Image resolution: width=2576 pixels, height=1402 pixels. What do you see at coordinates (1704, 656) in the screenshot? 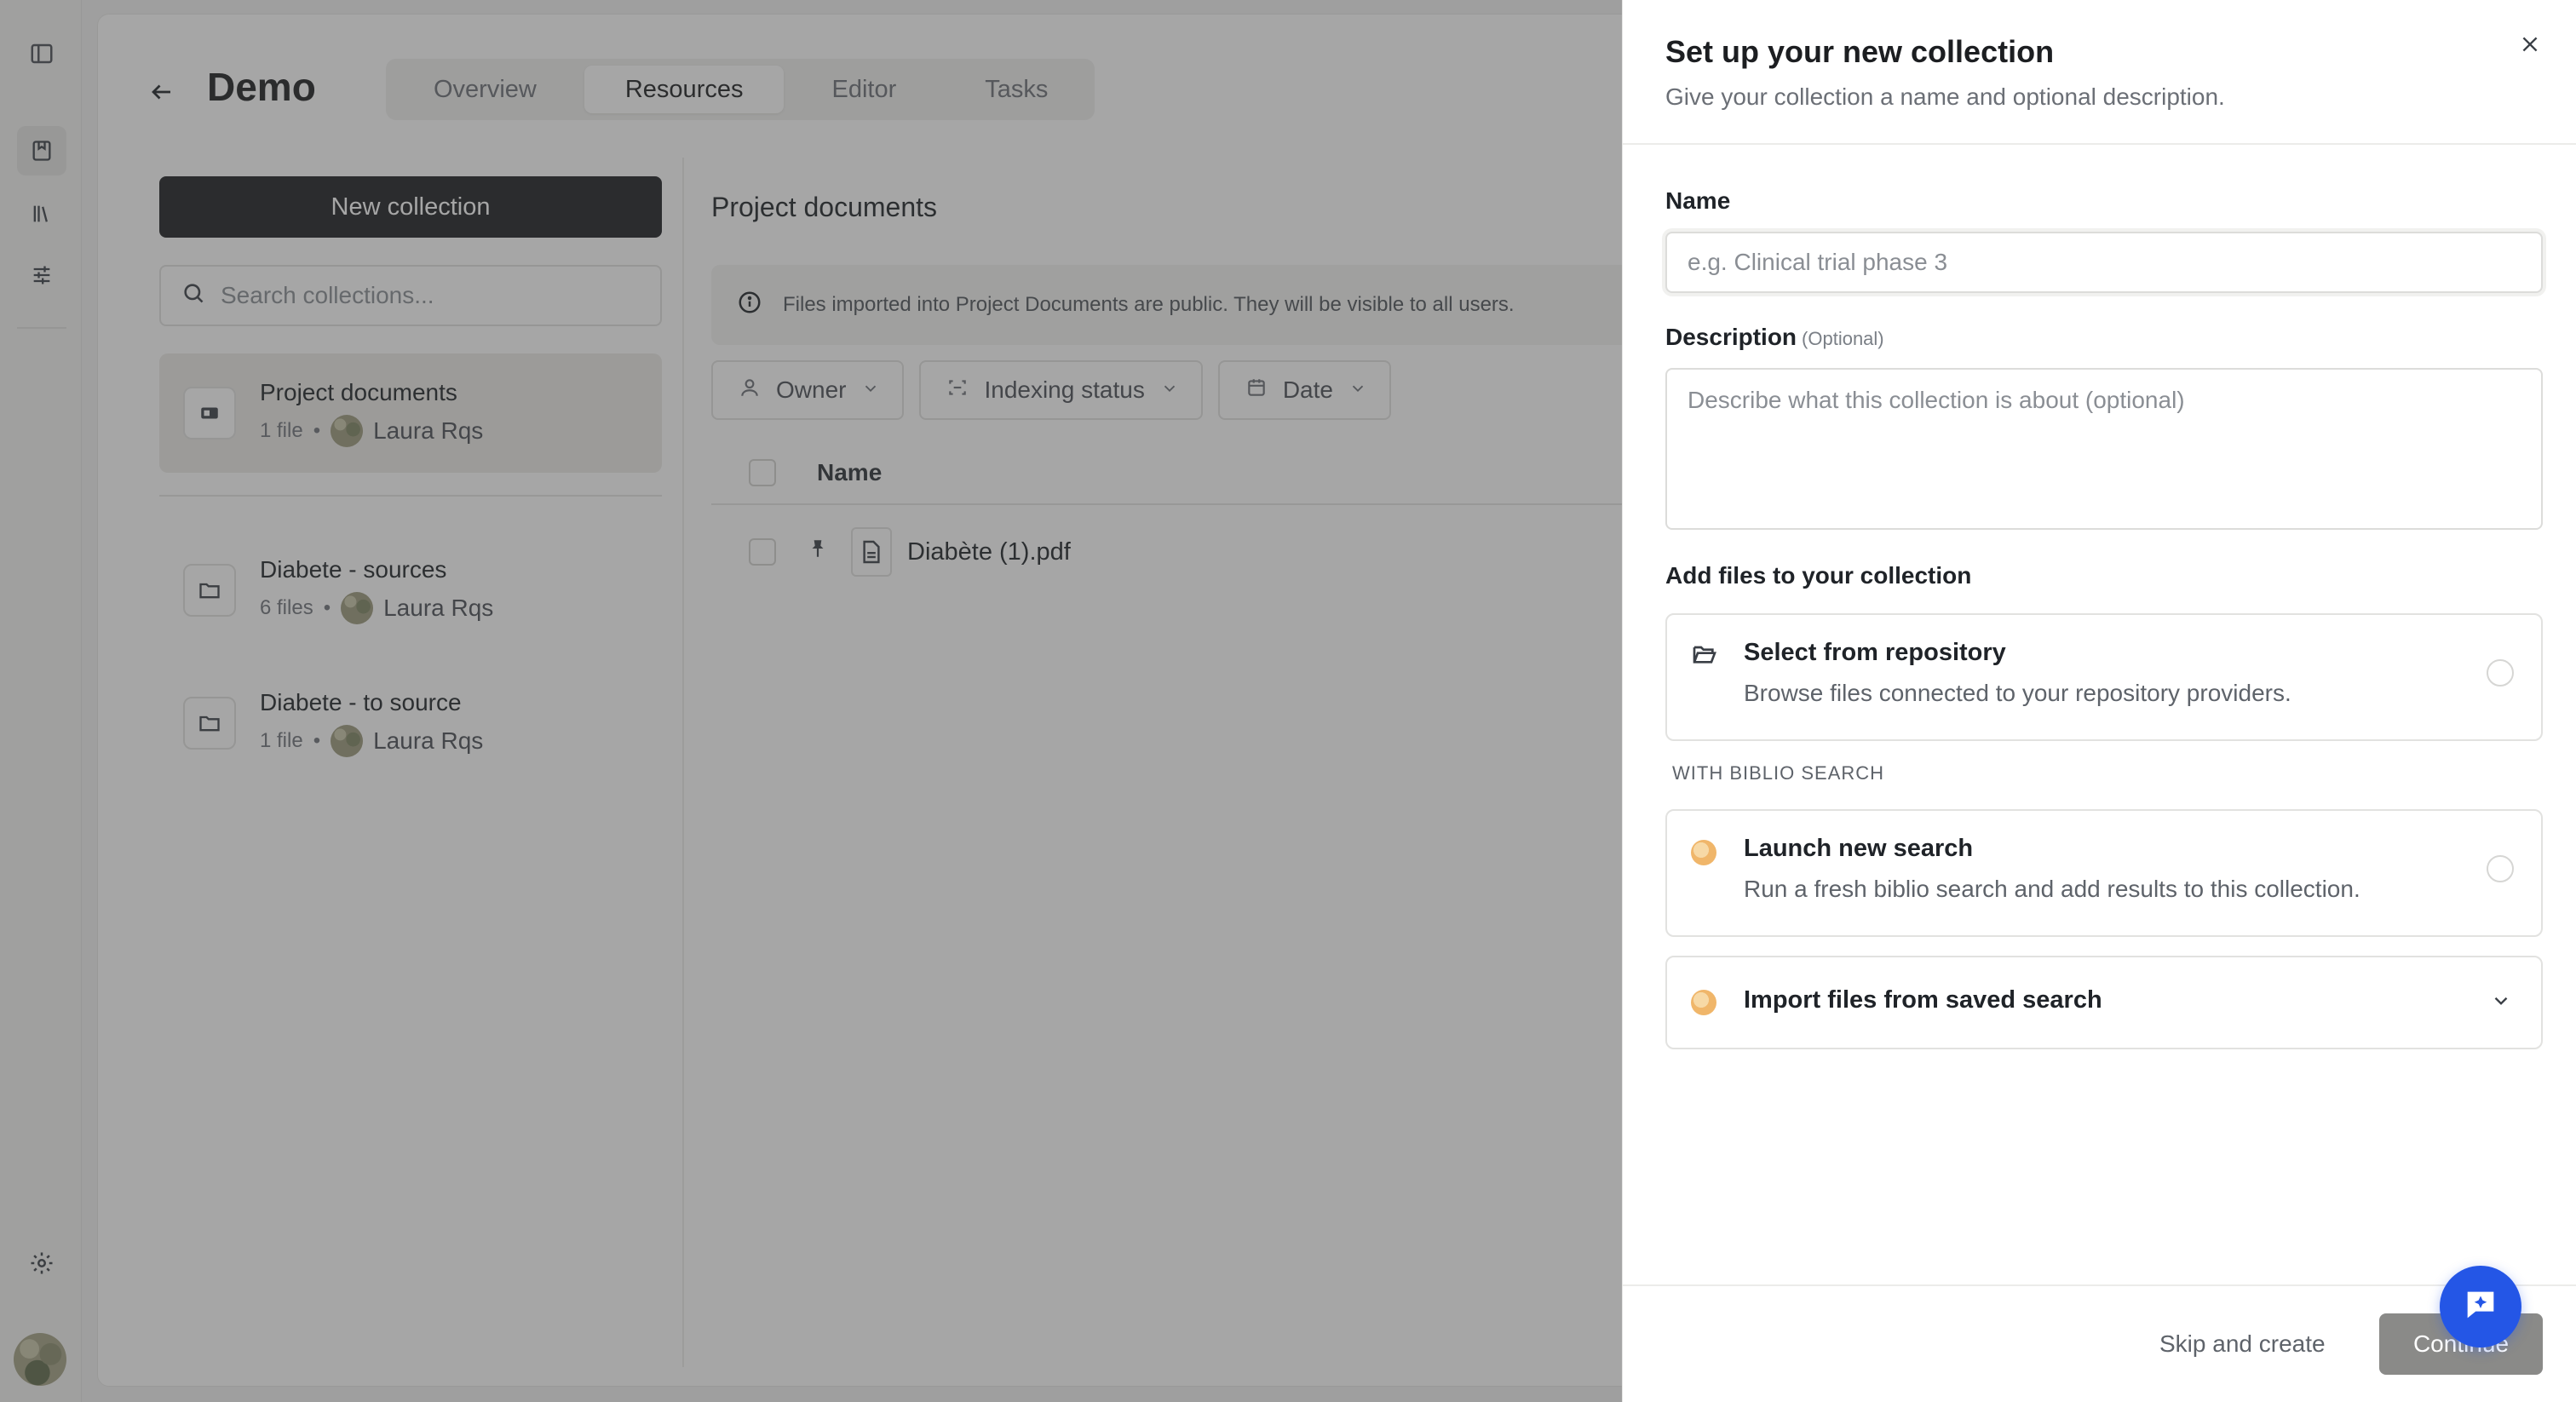
I see `folder-open-icon` at bounding box center [1704, 656].